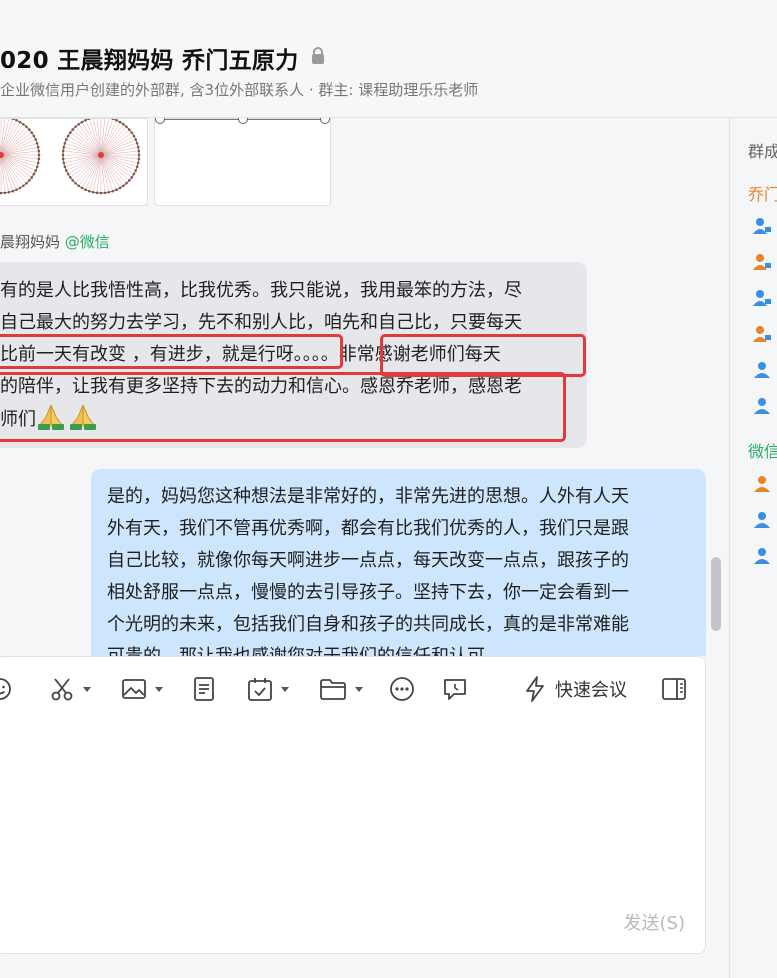 This screenshot has width=777, height=978. I want to click on lightning-icon, so click(535, 689).